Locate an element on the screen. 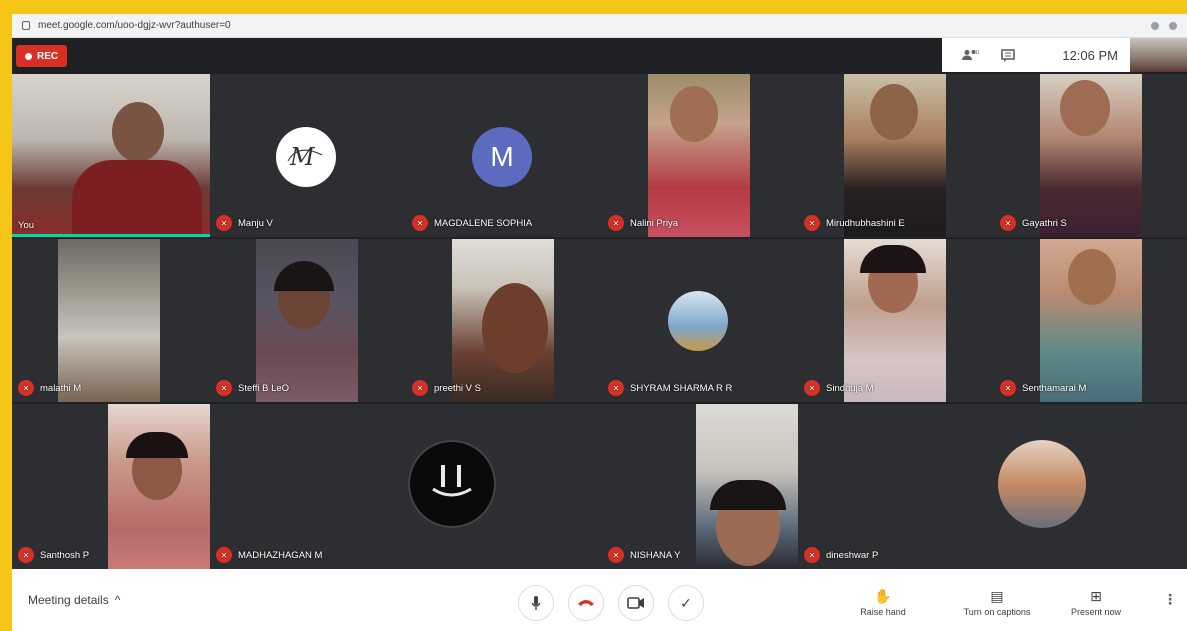 This screenshot has width=1187, height=631. present-now-button: ⊞ Present now is located at coordinates (1096, 603).